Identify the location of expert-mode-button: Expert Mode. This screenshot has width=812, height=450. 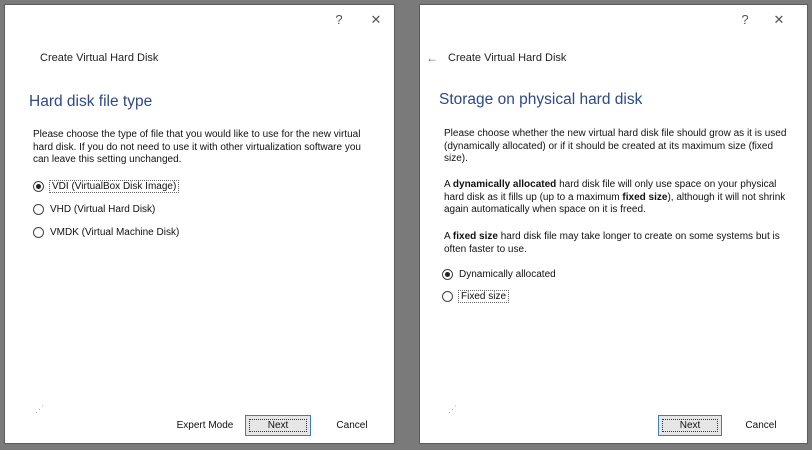
(205, 425).